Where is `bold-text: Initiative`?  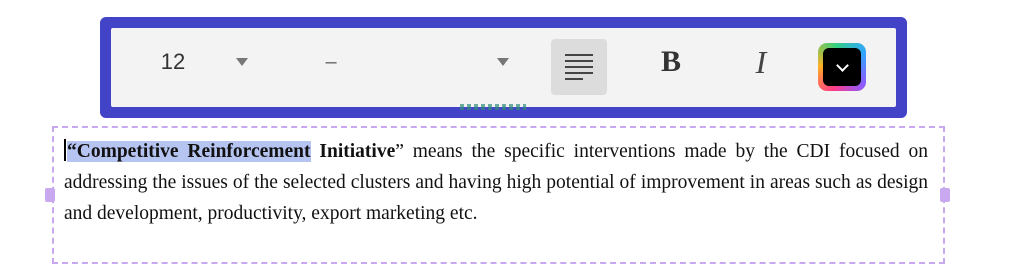 bold-text: Initiative is located at coordinates (353, 151).